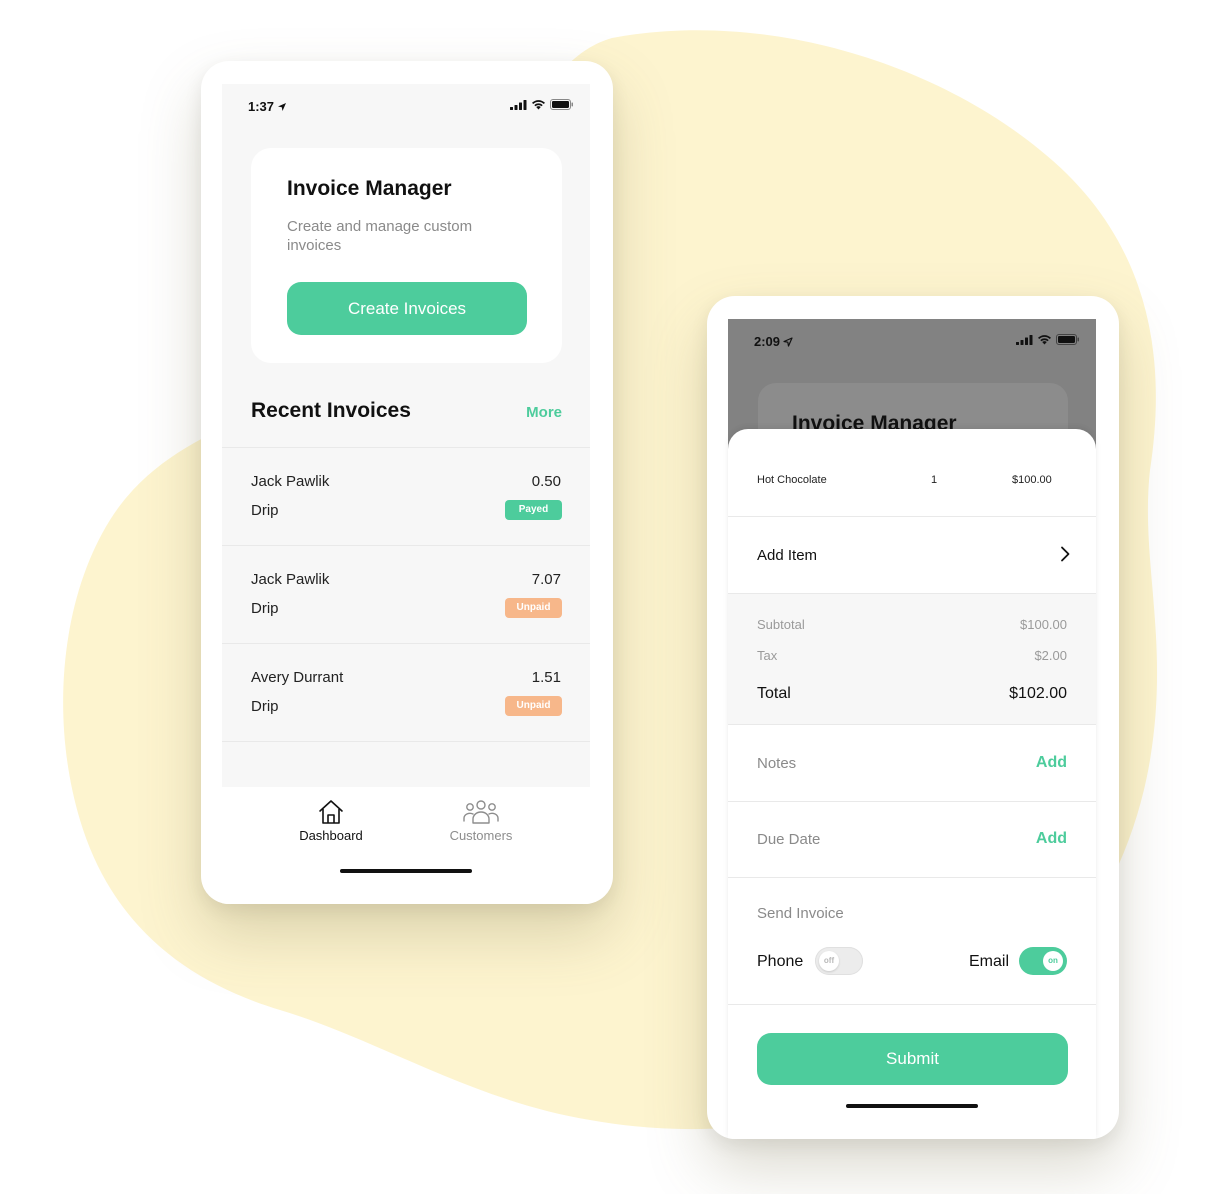  What do you see at coordinates (792, 480) in the screenshot?
I see `line-item-name: Hot Chocolate` at bounding box center [792, 480].